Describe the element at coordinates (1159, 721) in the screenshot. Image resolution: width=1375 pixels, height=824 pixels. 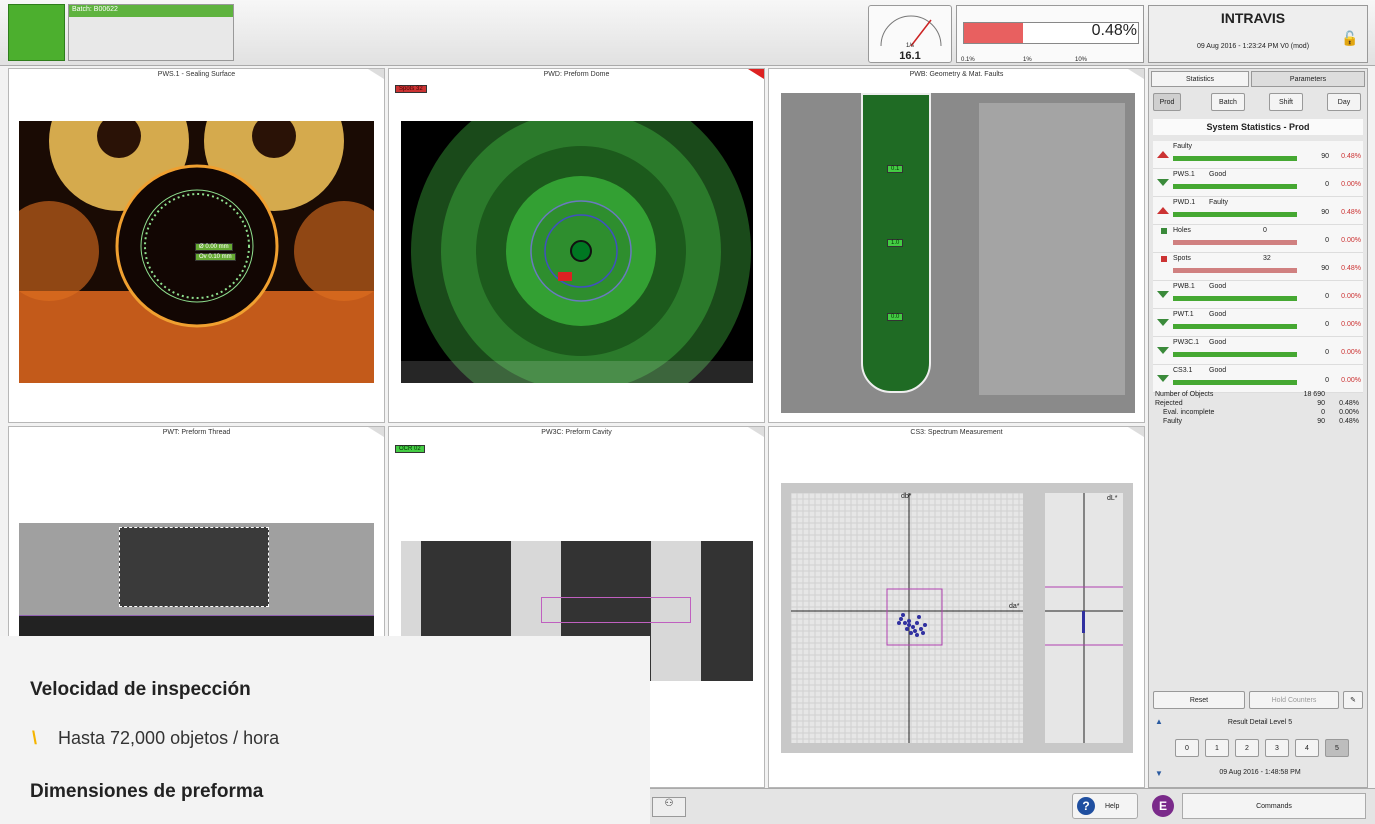
I see `level-up-icon: ▲` at that location.